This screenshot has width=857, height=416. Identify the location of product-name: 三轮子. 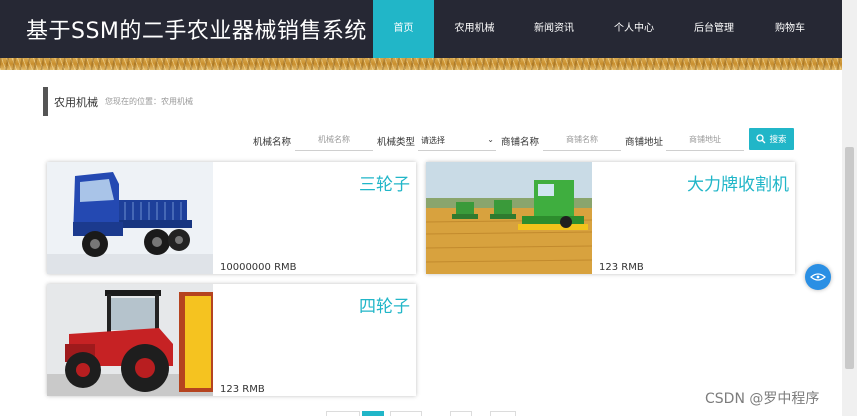
(384, 182).